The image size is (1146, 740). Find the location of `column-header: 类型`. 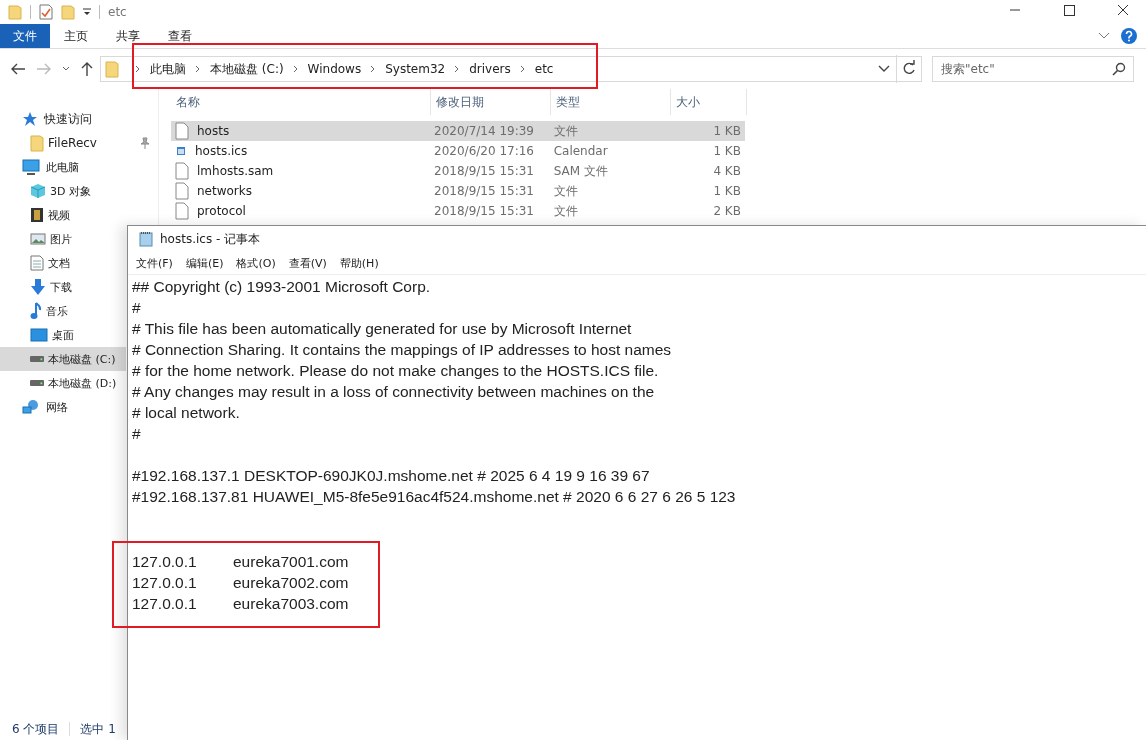

column-header: 类型 is located at coordinates (611, 102).